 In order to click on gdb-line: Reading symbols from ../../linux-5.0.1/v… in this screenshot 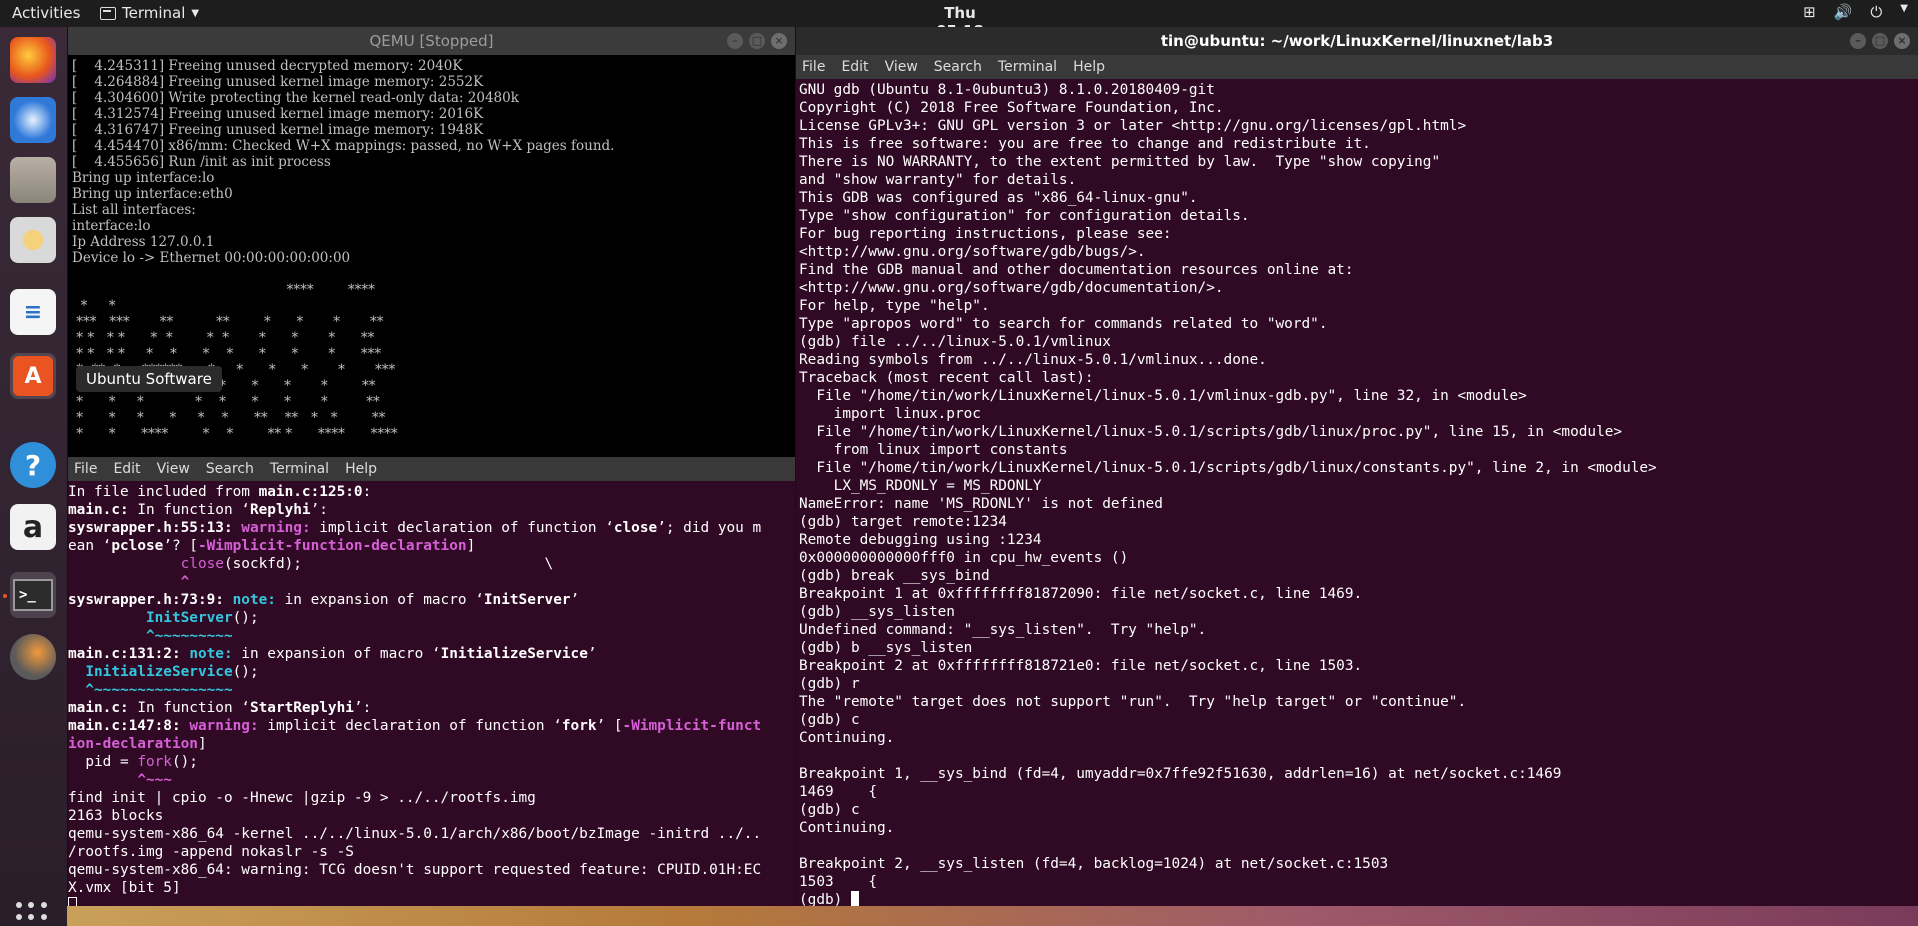, I will do `click(1033, 360)`.